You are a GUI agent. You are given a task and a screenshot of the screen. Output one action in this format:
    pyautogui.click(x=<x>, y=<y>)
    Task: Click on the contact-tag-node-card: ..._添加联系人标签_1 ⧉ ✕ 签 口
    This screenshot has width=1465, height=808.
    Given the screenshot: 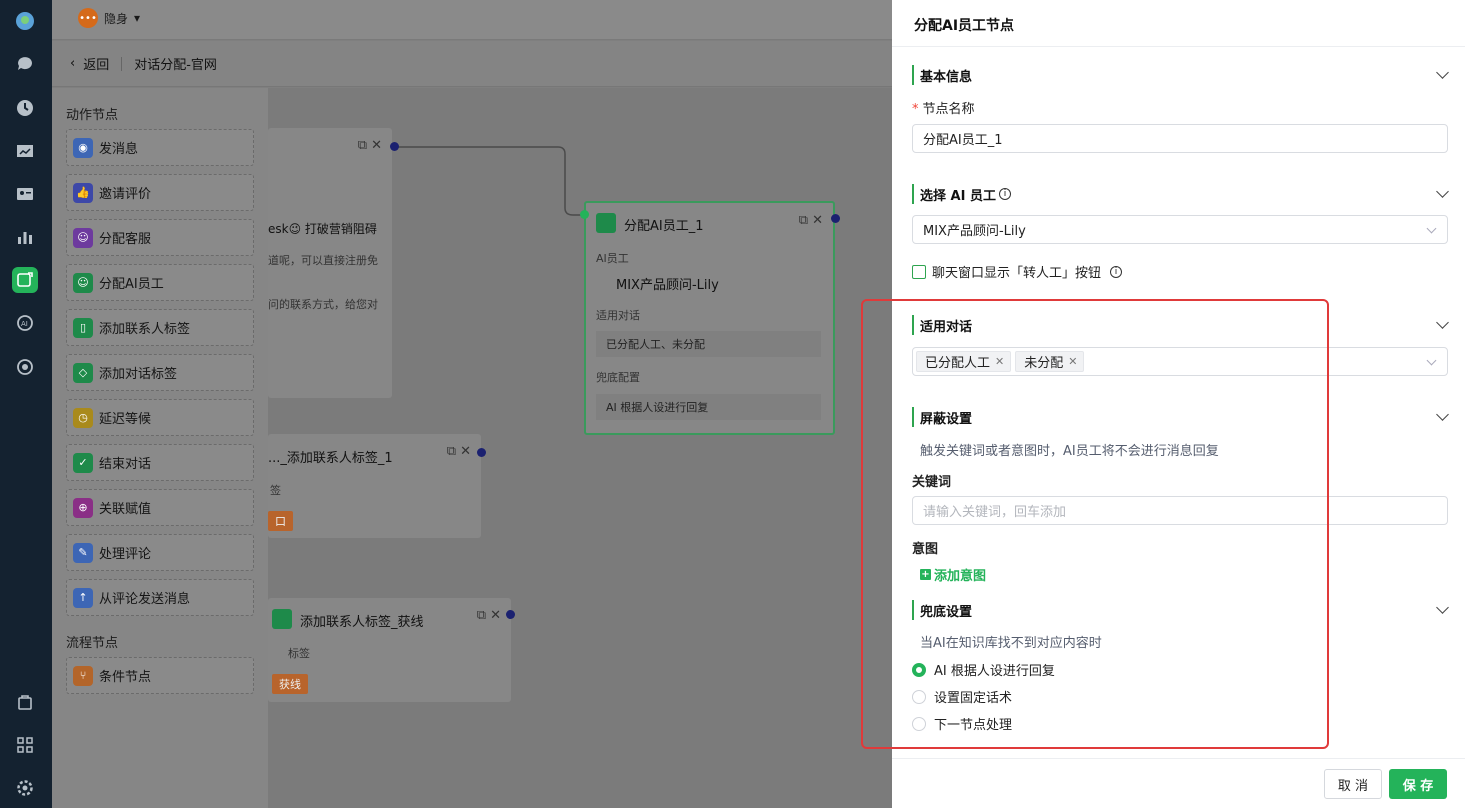 What is the action you would take?
    pyautogui.click(x=374, y=486)
    